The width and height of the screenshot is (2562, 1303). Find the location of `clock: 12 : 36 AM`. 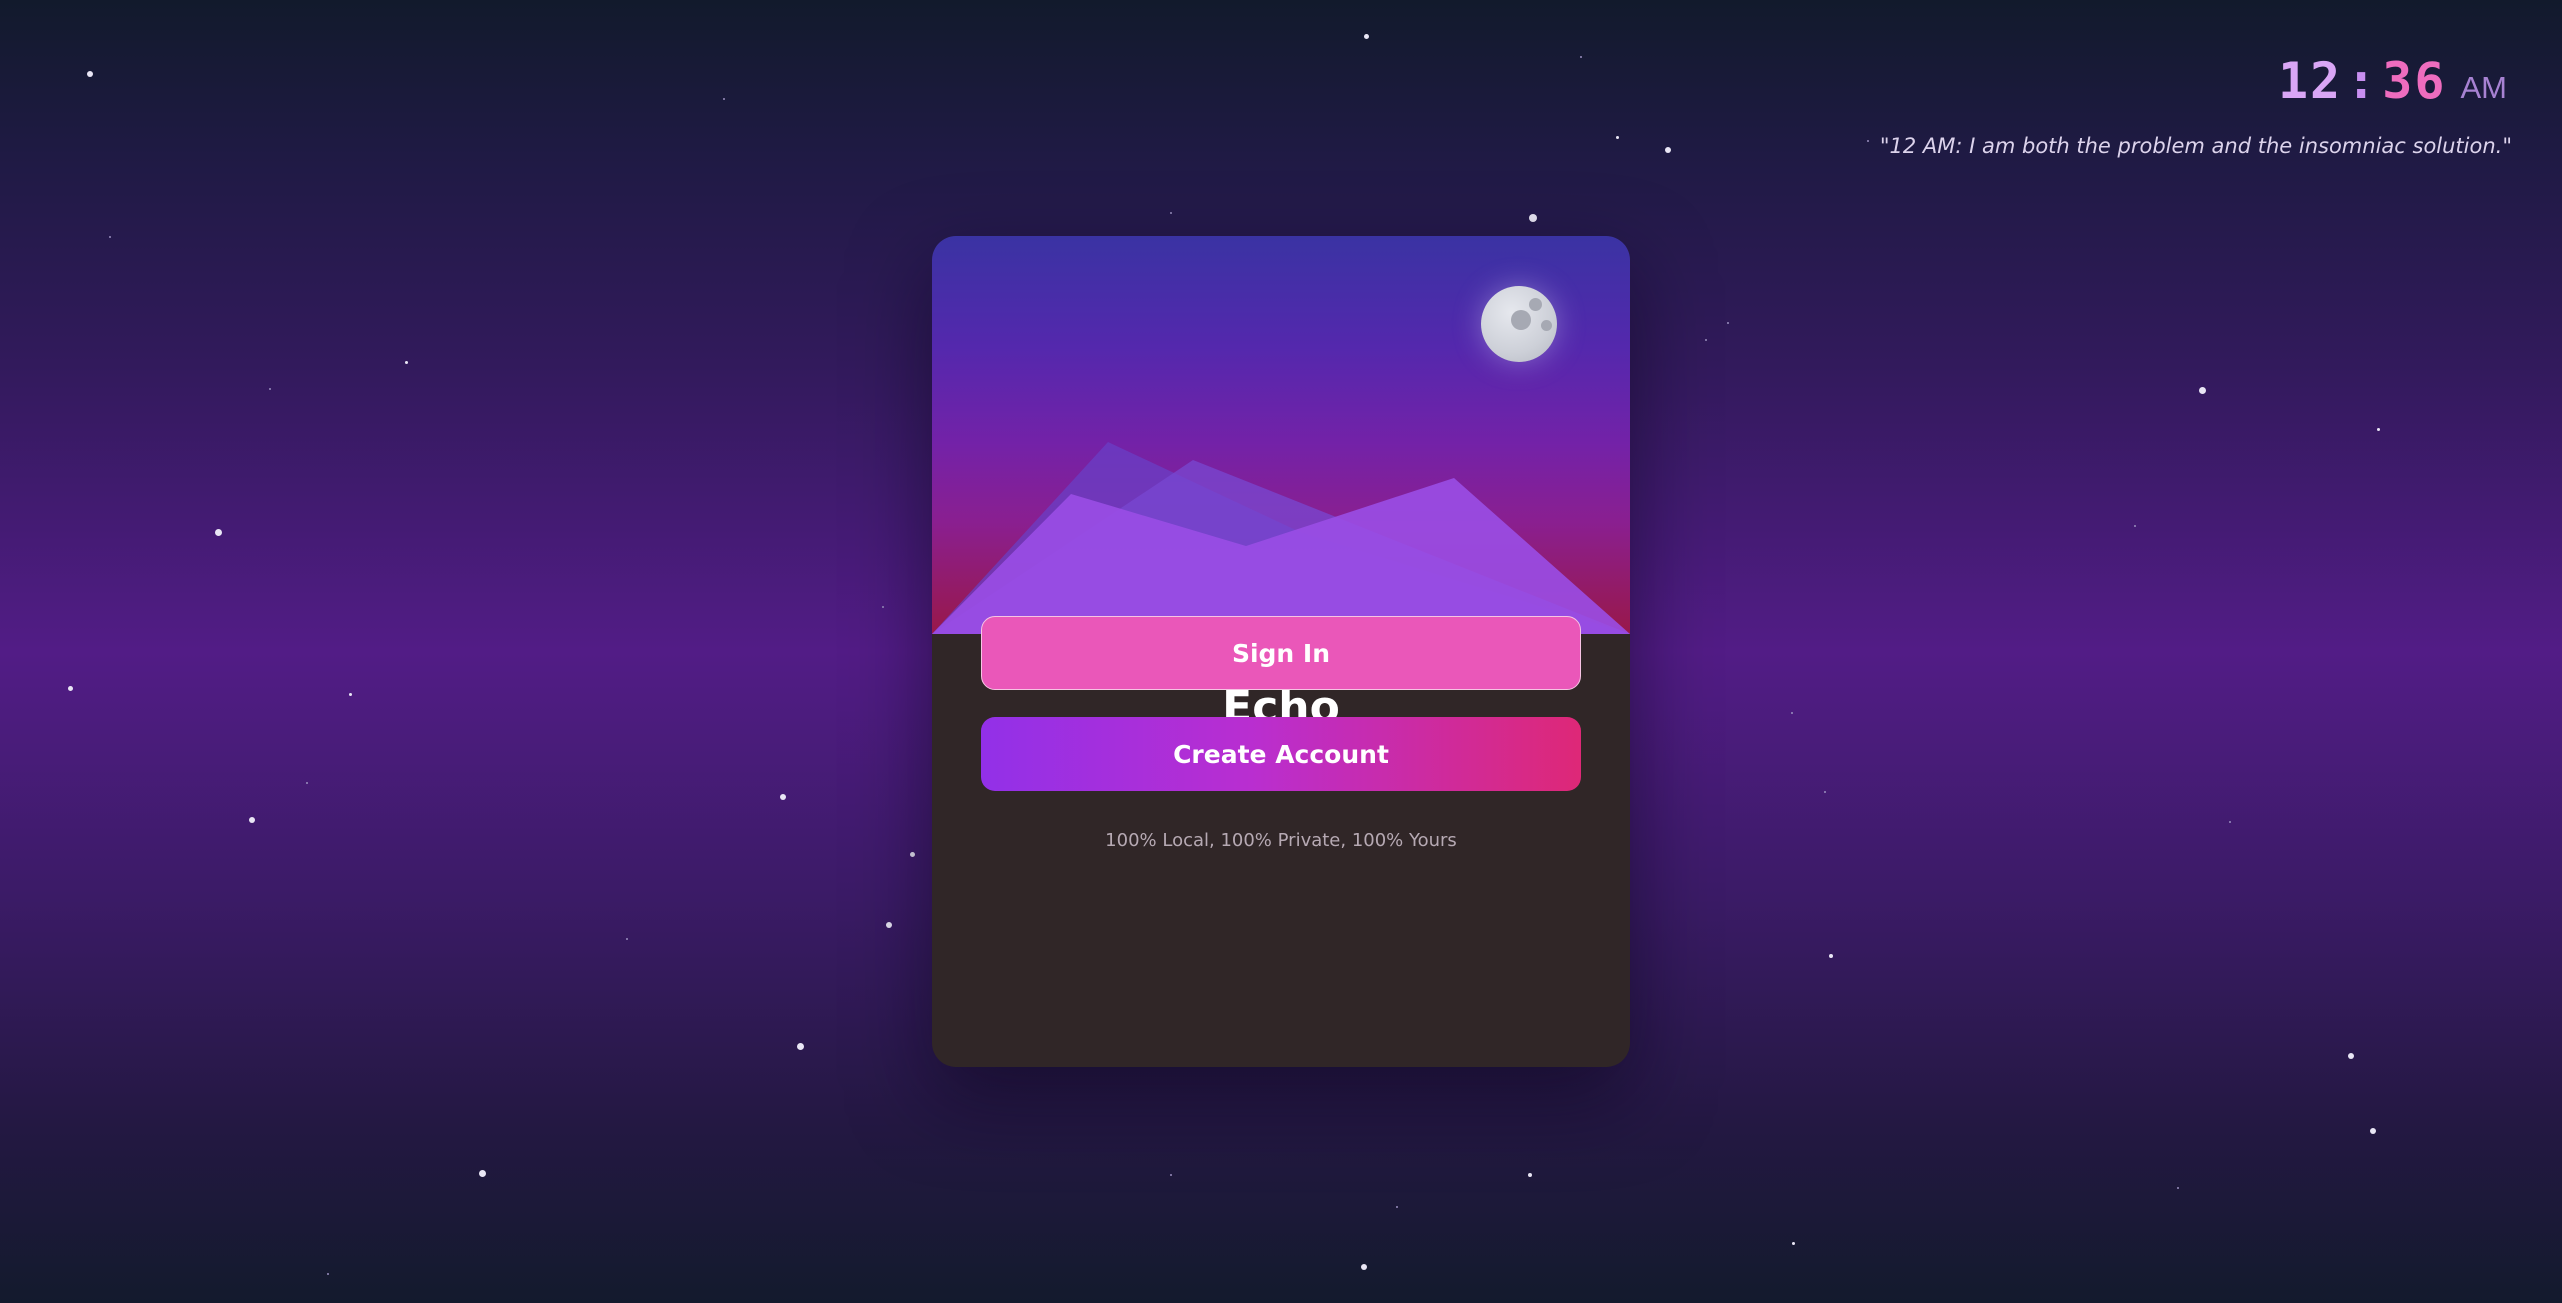

clock: 12 : 36 AM is located at coordinates (2392, 81).